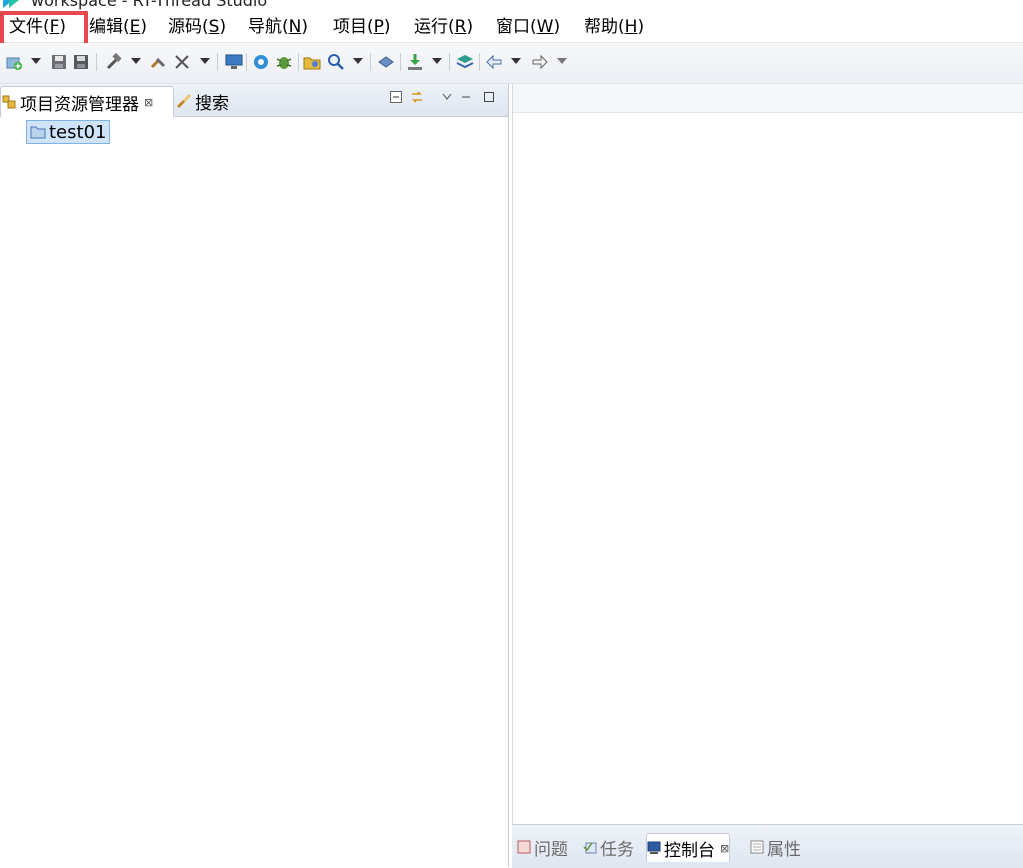 This screenshot has height=868, width=1023. I want to click on forward-arrow-icon, so click(540, 62).